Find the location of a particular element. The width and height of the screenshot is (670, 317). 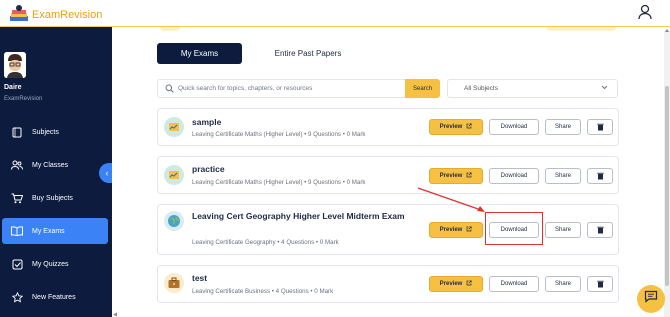

users-icon is located at coordinates (17, 165).